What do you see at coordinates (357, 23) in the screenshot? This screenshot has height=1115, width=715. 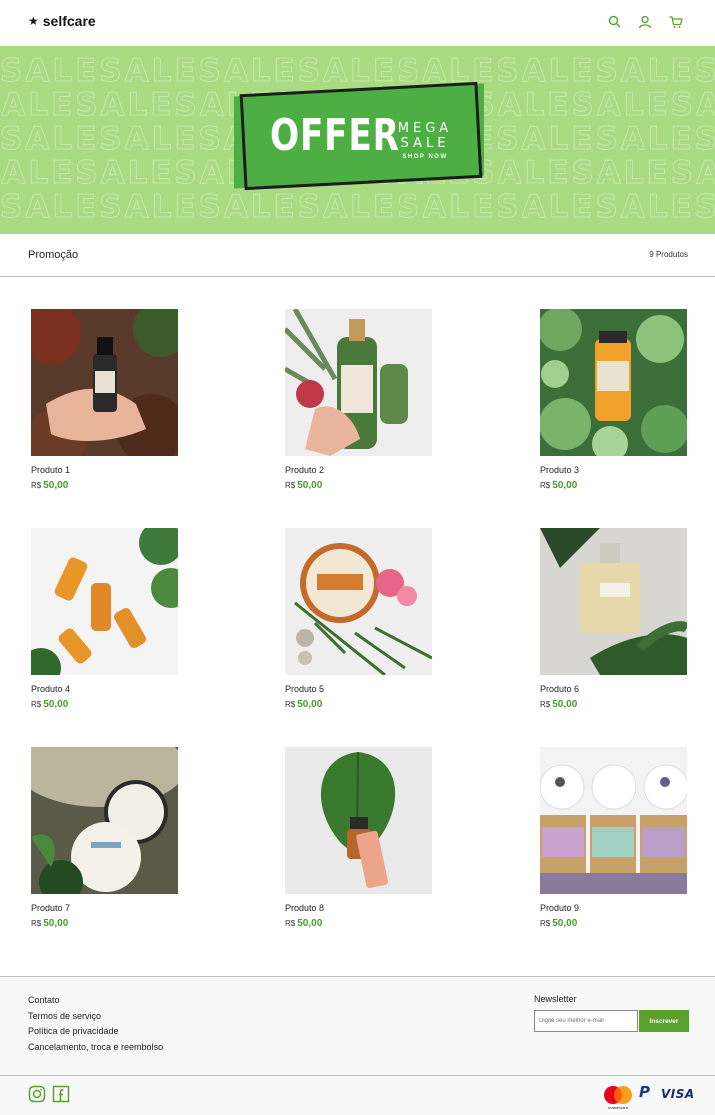 I see `site-header: ★ selfcare` at bounding box center [357, 23].